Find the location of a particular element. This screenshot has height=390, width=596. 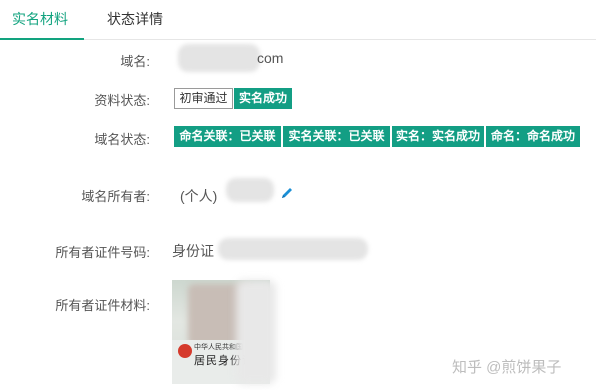

watermark: 知乎 @煎饼果子 is located at coordinates (507, 367).